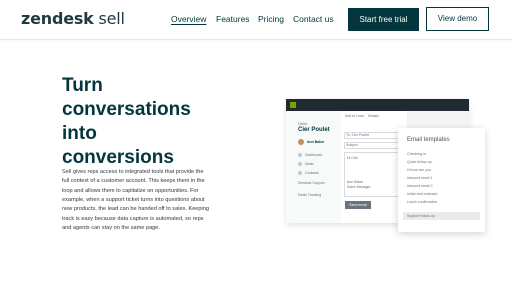 This screenshot has width=512, height=285. I want to click on mock-side-item: Dashboard, so click(314, 155).